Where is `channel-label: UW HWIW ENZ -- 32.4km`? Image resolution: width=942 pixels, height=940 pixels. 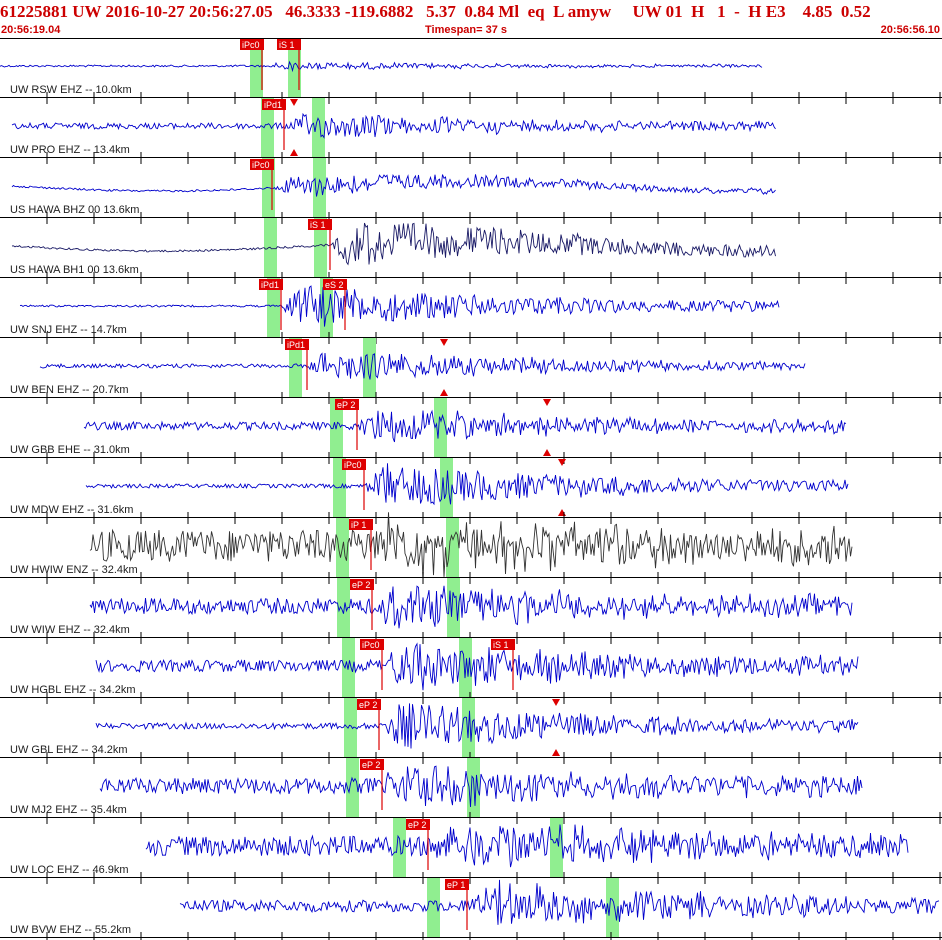 channel-label: UW HWIW ENZ -- 32.4km is located at coordinates (74, 570).